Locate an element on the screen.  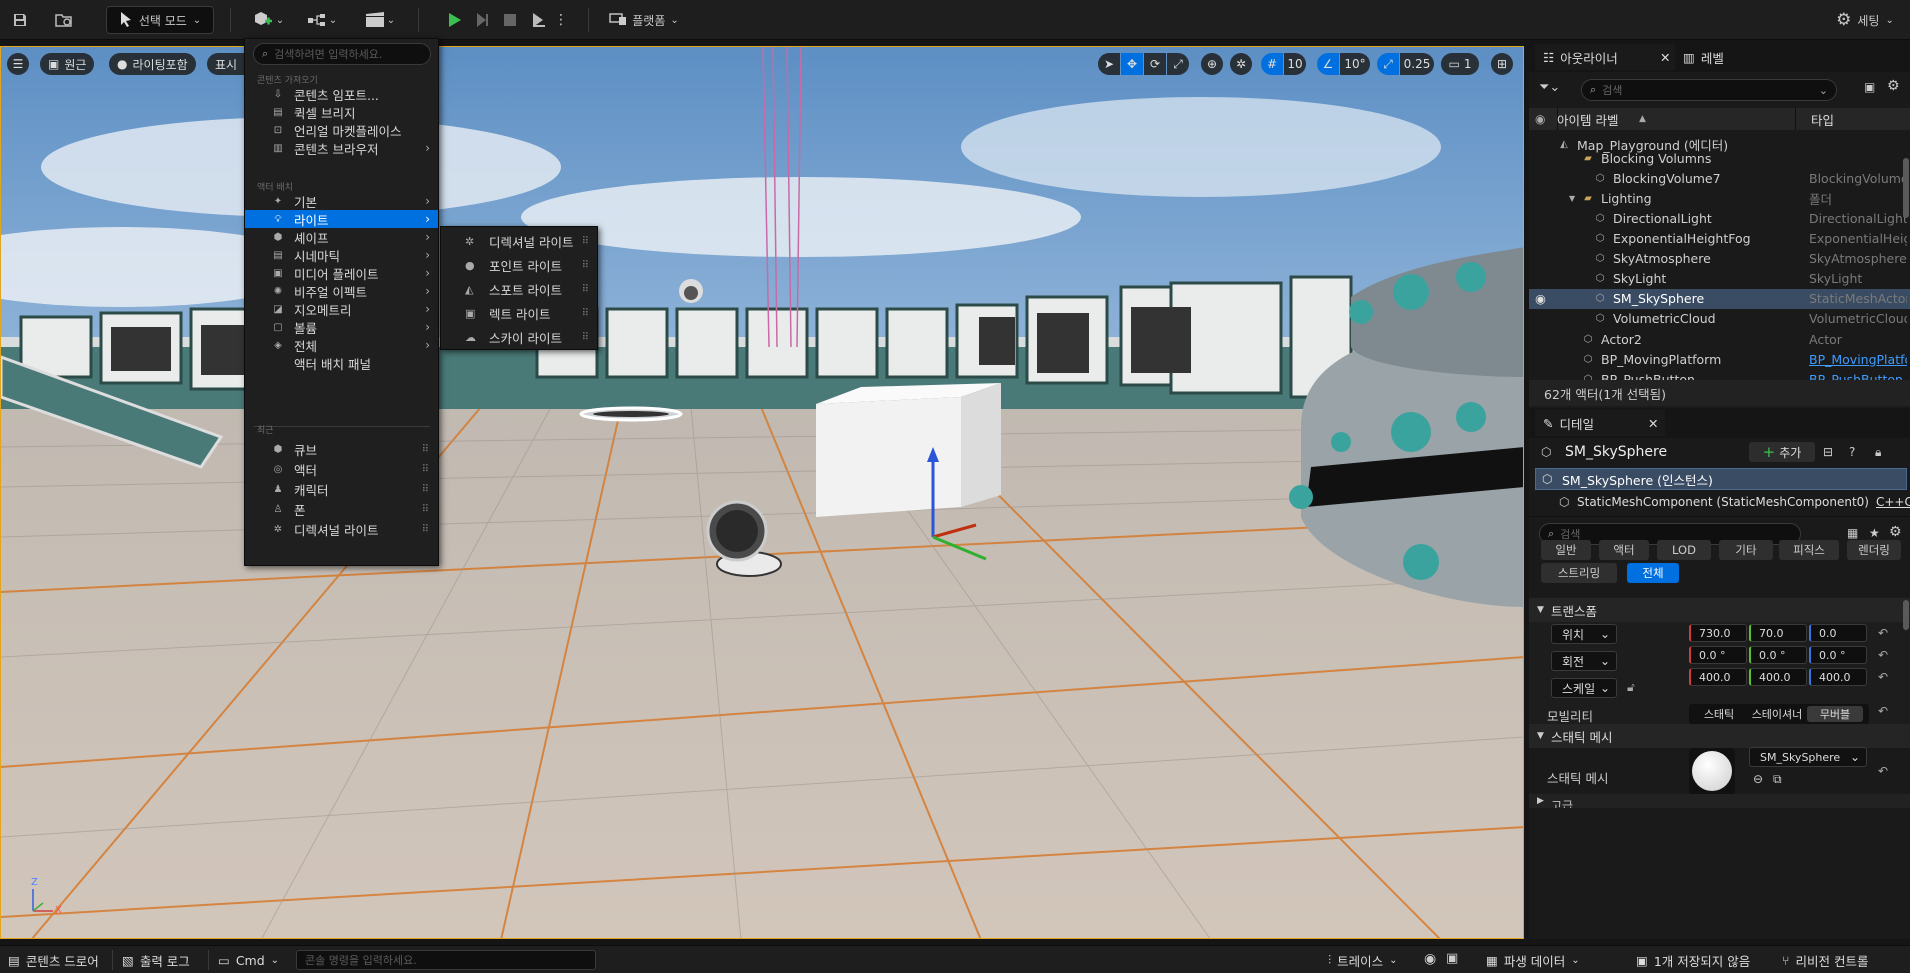
selection-mode-dropdown: 선택 모드 ⌄ is located at coordinates (160, 20).